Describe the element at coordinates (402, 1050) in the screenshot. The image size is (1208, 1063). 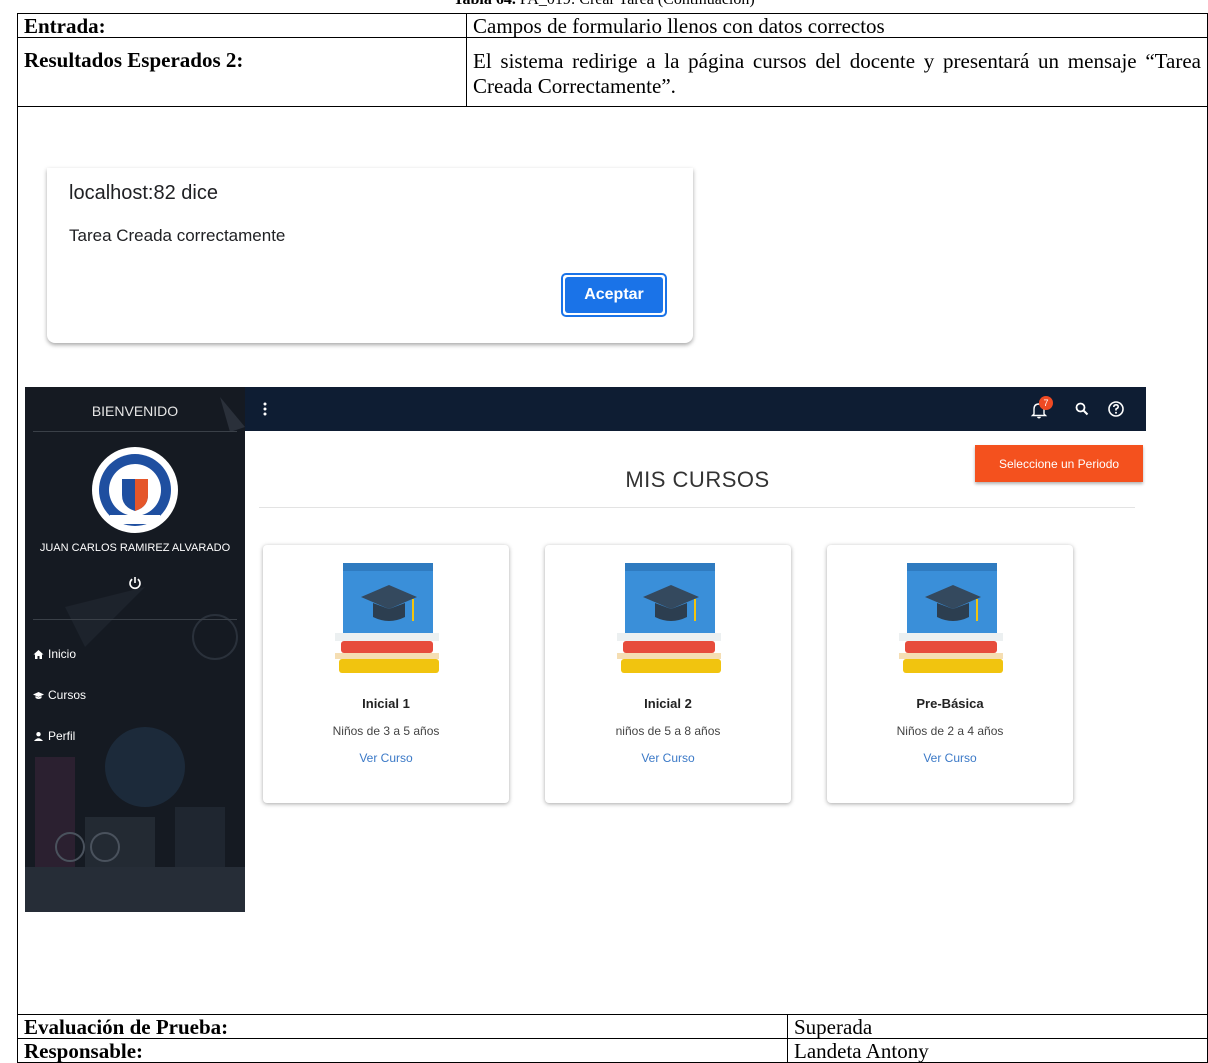
I see `responsable-label: Responsable:` at that location.